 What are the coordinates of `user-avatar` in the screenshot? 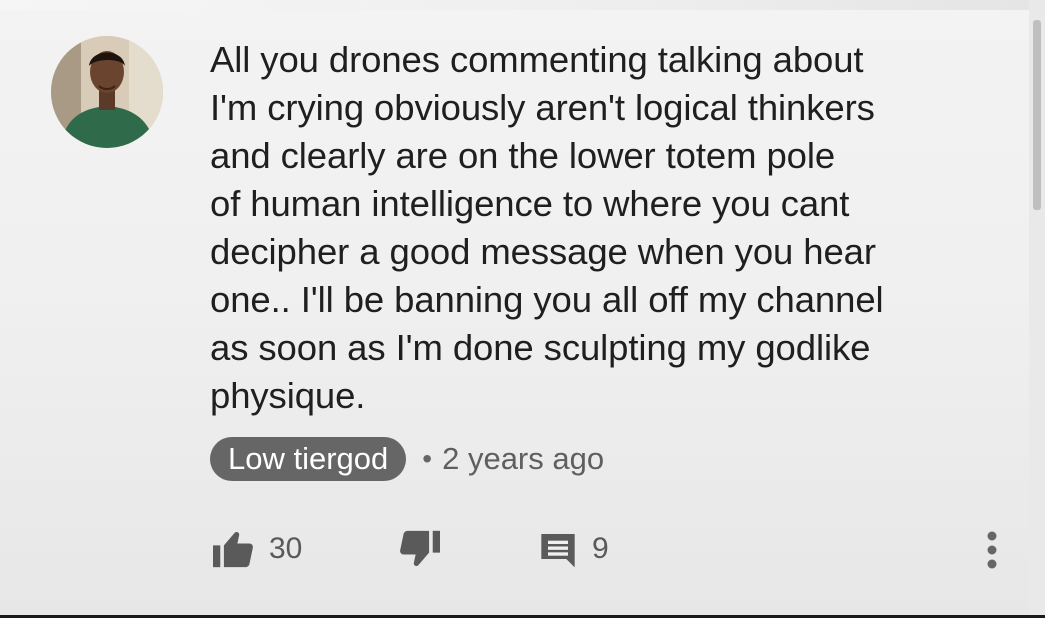 It's located at (107, 92).